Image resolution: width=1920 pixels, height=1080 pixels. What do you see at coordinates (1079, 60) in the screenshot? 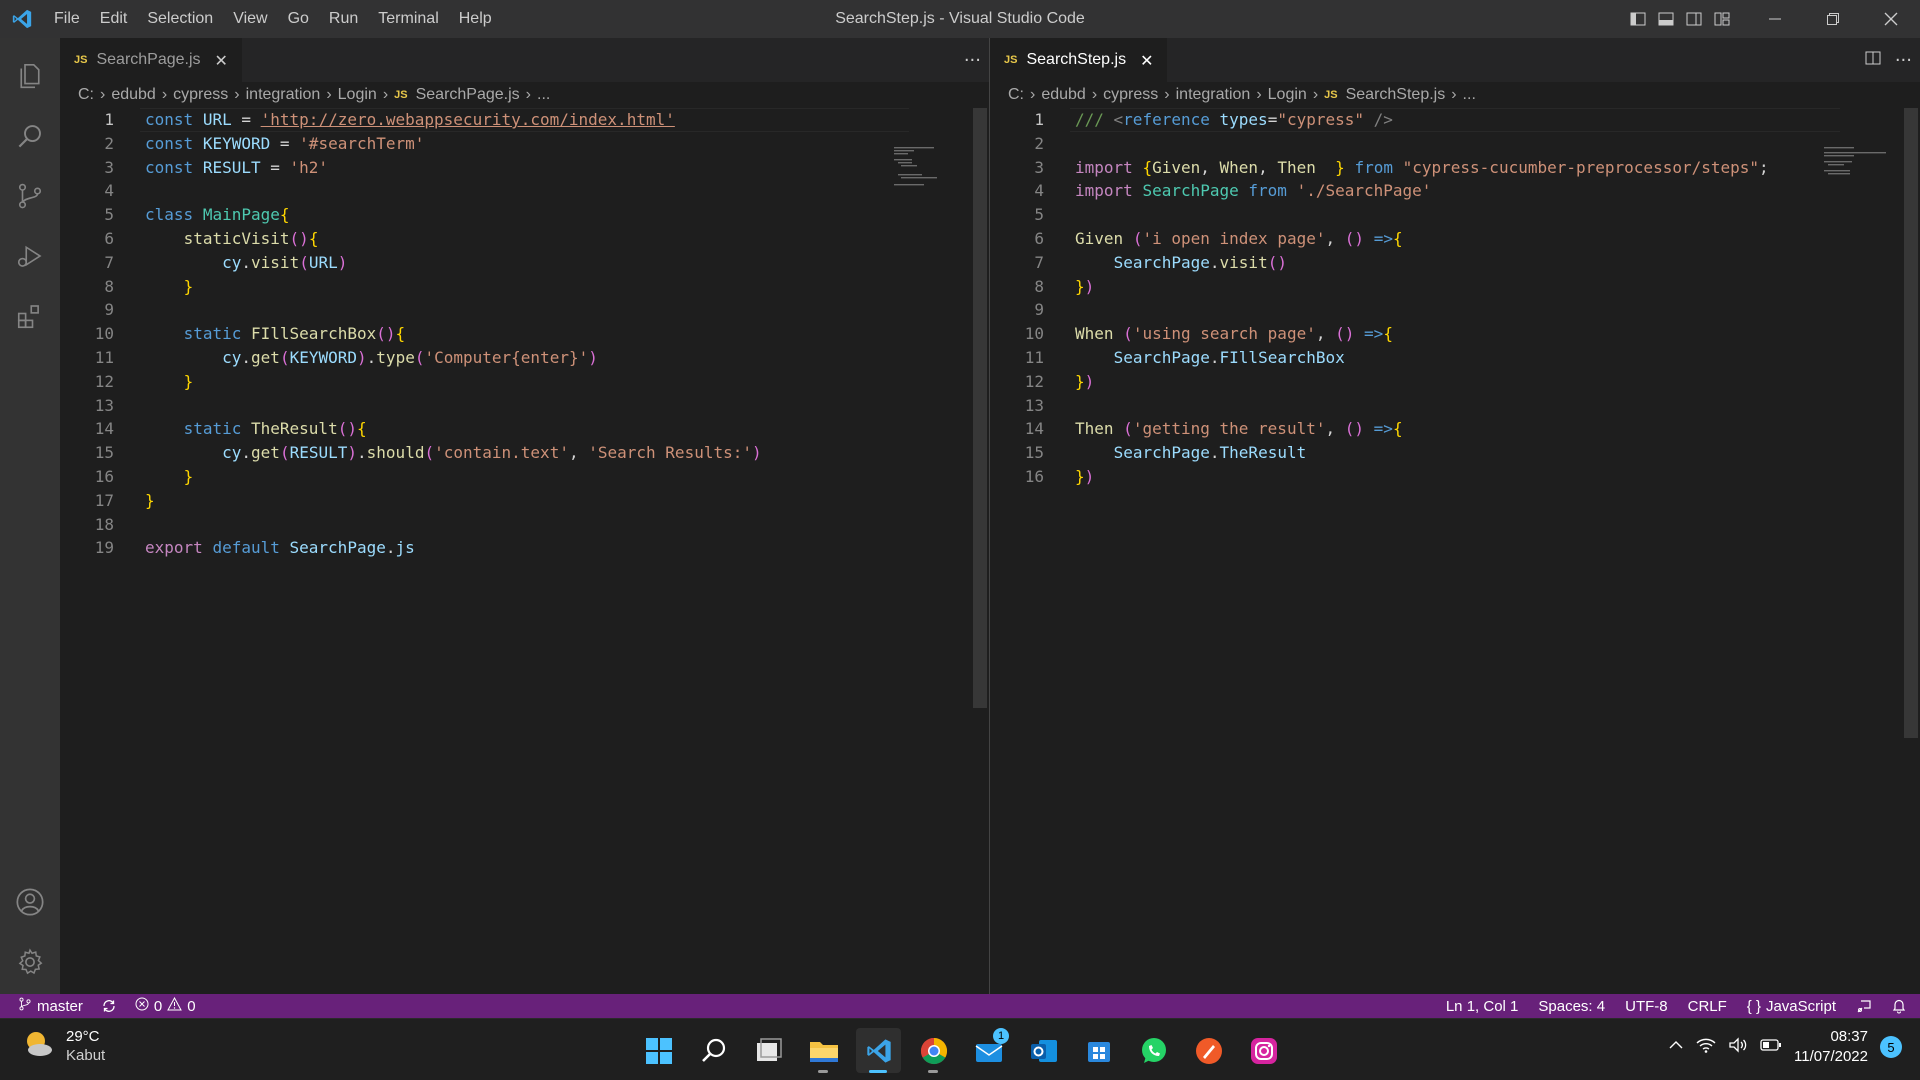
I see `tab-searchstep: JS SearchStep.js ✕` at bounding box center [1079, 60].